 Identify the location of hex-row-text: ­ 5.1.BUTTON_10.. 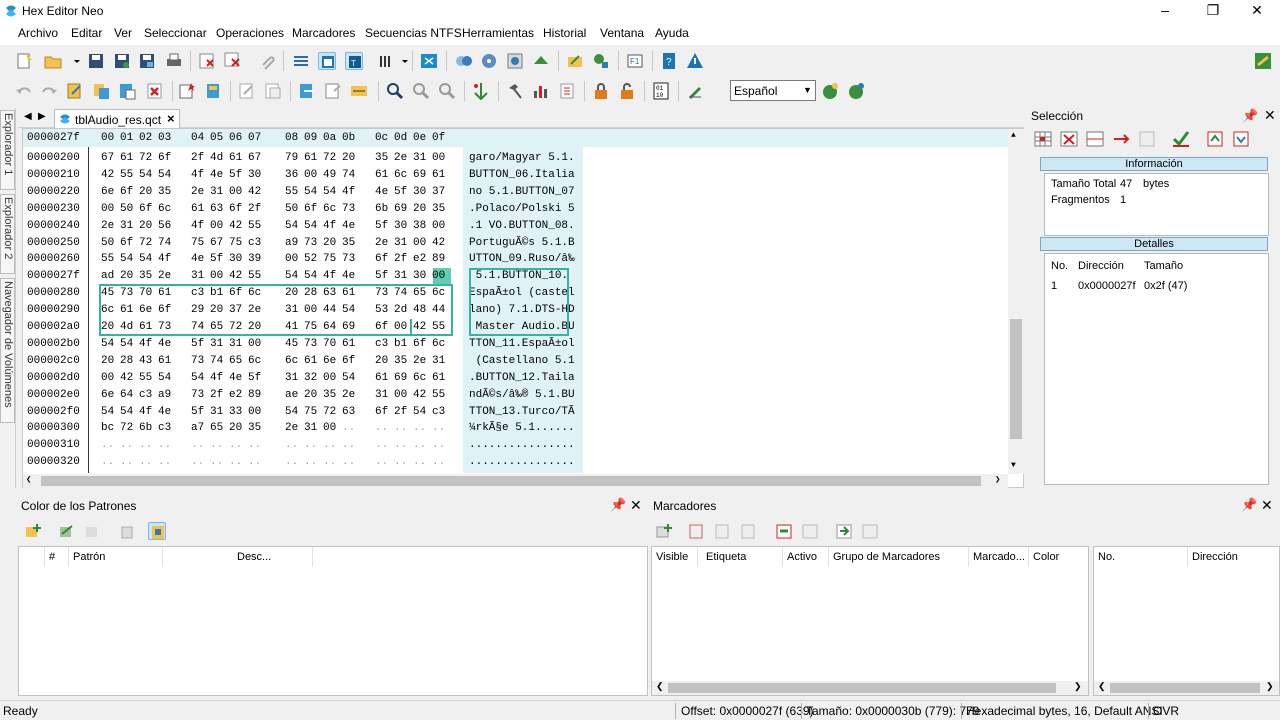
(518, 276).